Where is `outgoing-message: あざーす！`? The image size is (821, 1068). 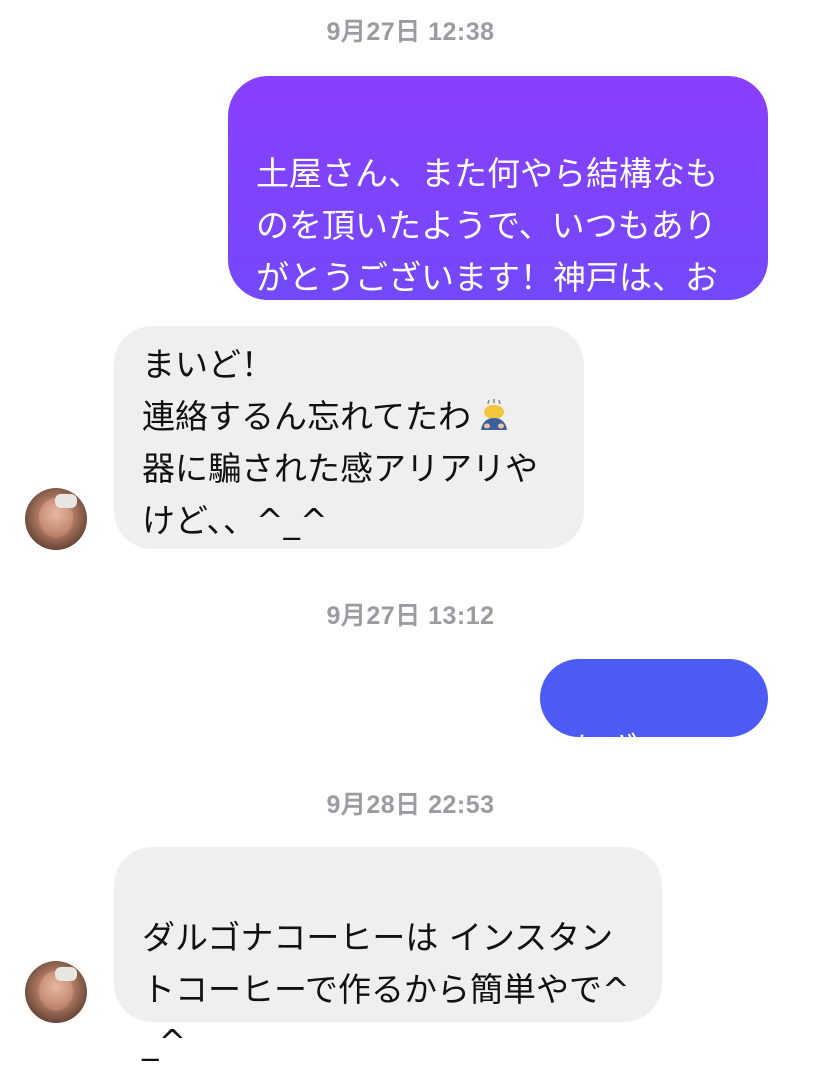 outgoing-message: あざーす！ is located at coordinates (654, 740).